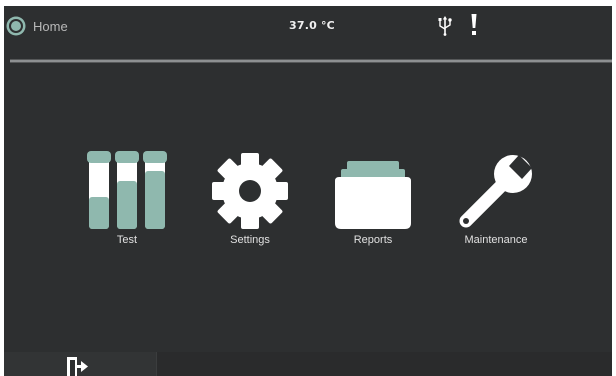  What do you see at coordinates (474, 25) in the screenshot?
I see `exclamation-icon` at bounding box center [474, 25].